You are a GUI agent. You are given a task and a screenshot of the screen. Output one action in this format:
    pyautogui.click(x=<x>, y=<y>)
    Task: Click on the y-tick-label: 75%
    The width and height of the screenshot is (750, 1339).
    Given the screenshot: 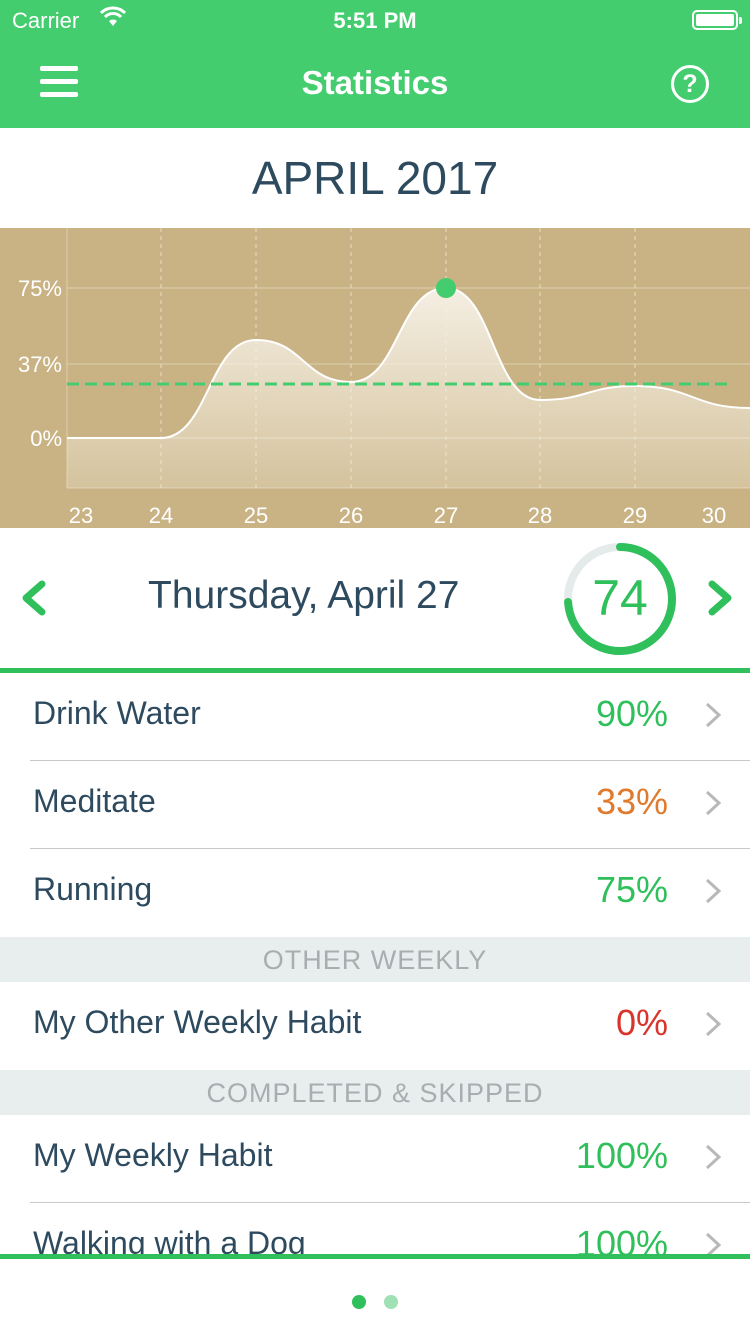 What is the action you would take?
    pyautogui.click(x=40, y=288)
    